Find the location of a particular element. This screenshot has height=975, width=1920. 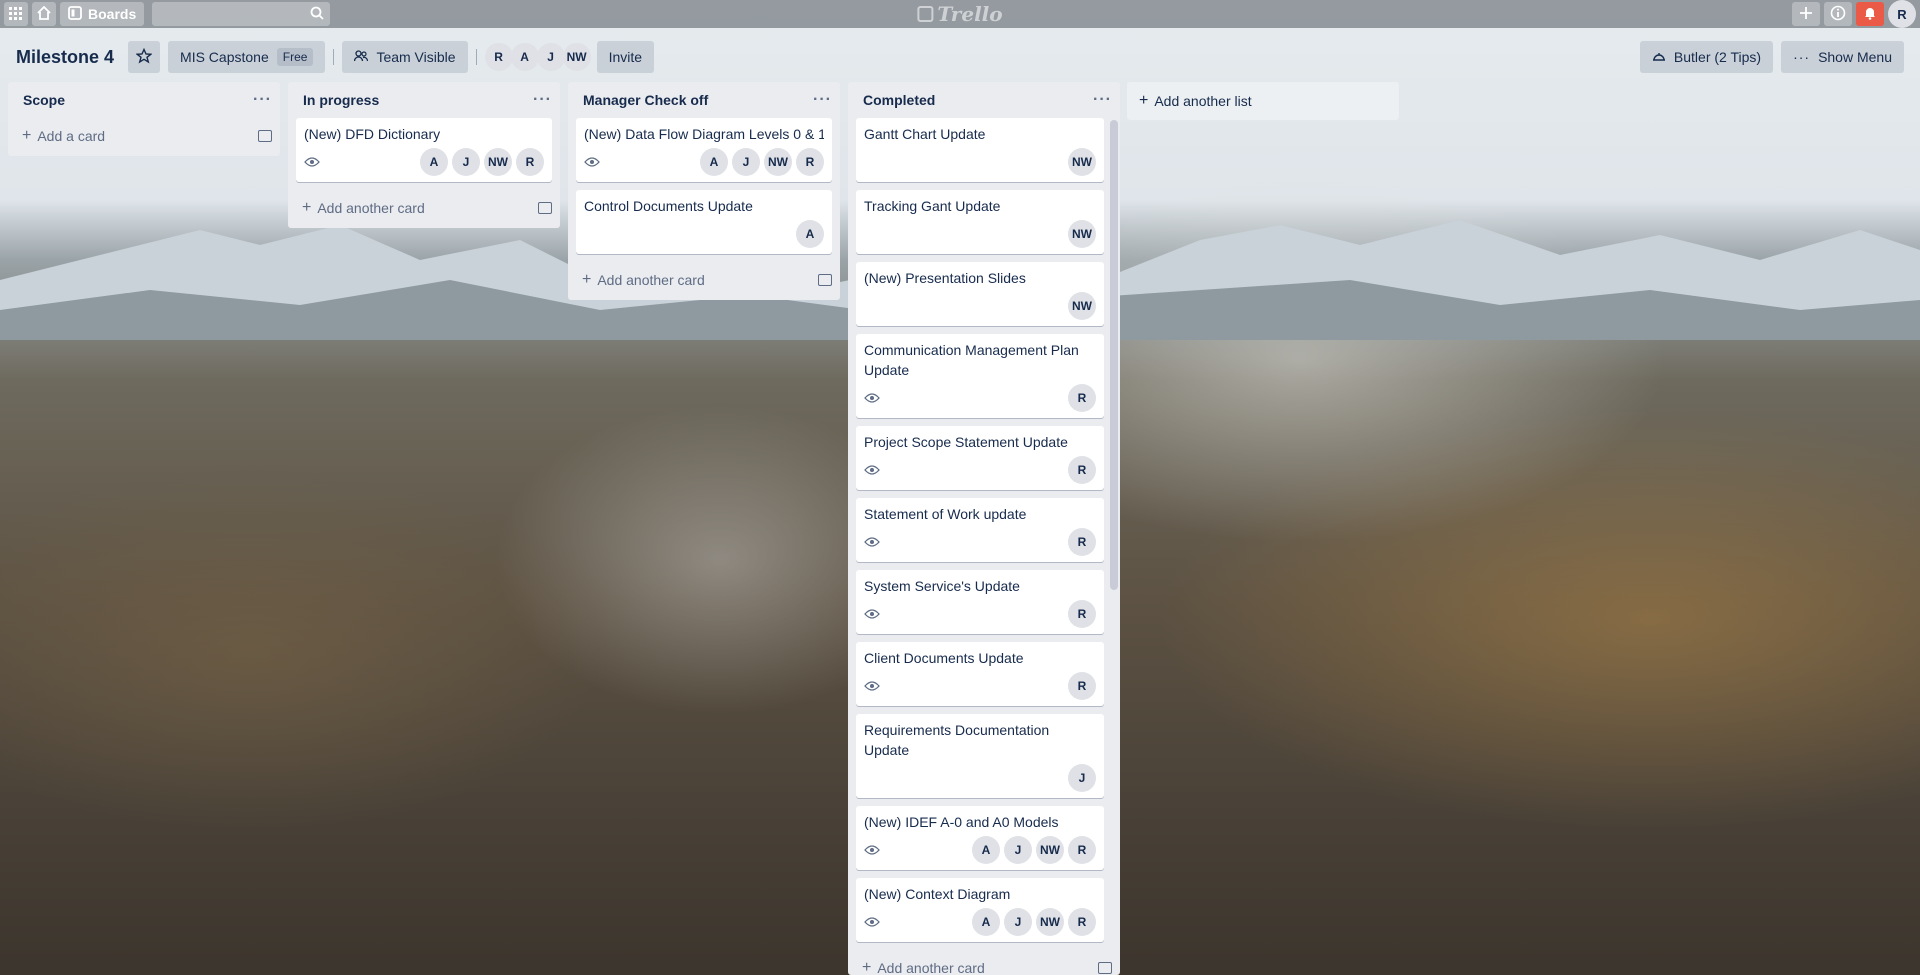

info-button is located at coordinates (1838, 14).